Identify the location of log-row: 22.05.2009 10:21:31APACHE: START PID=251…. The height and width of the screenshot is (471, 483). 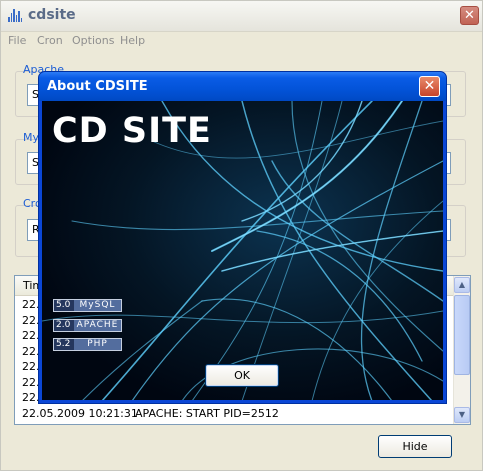
(235, 414).